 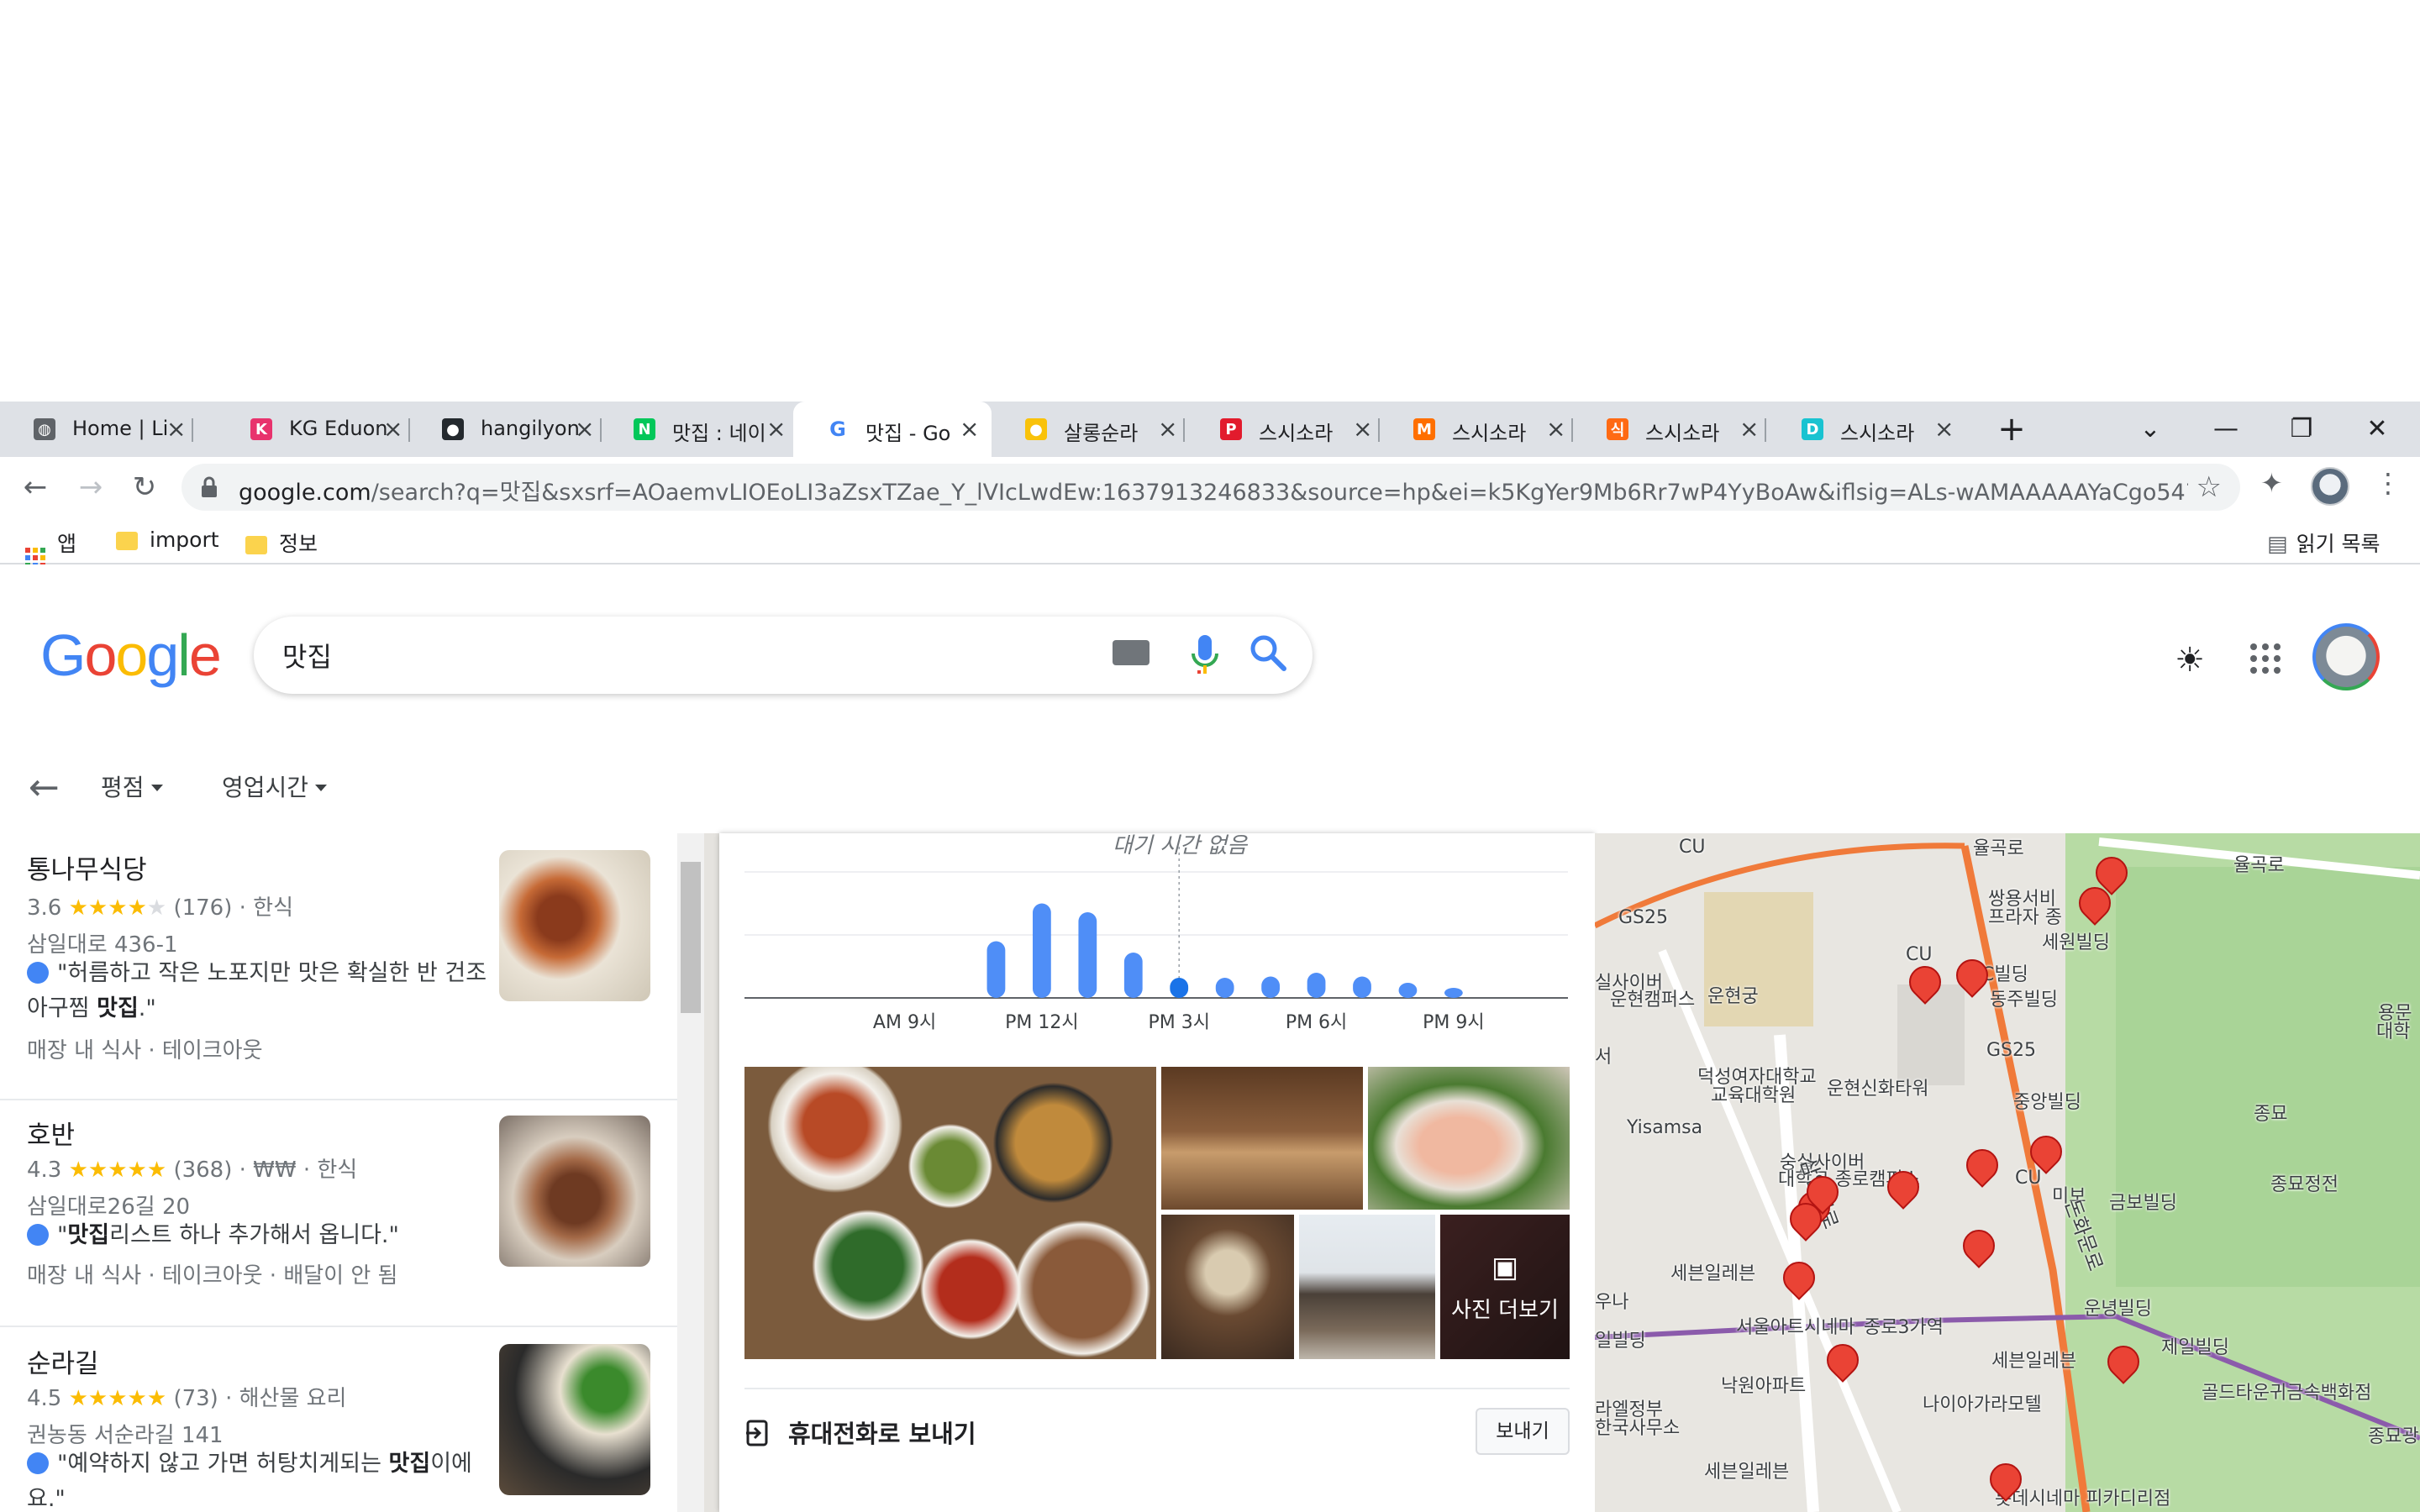 I want to click on result-title: 통나무식당, so click(x=87, y=867).